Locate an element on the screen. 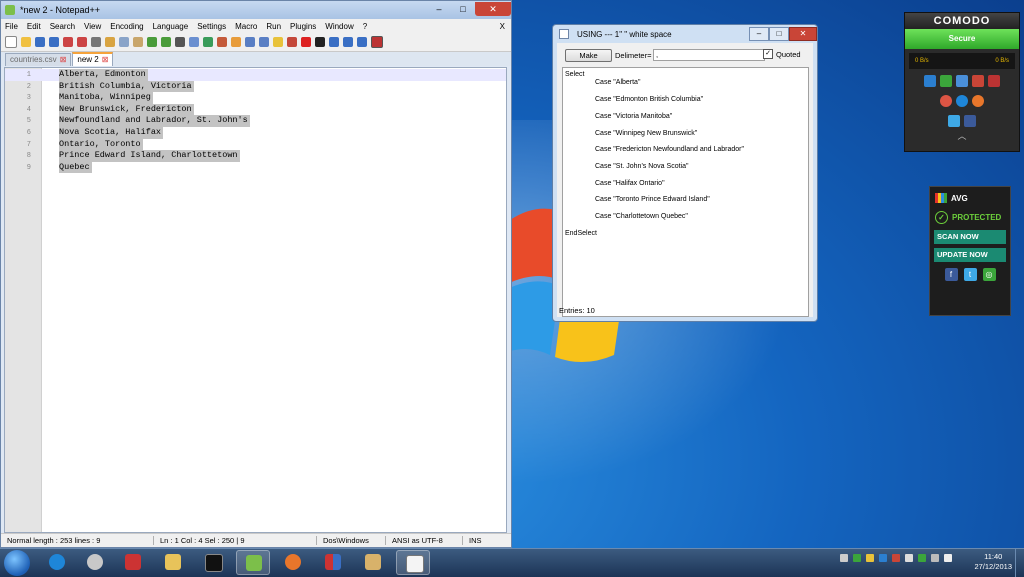 This screenshot has height=577, width=1024. twitter-icon: t is located at coordinates (970, 274).